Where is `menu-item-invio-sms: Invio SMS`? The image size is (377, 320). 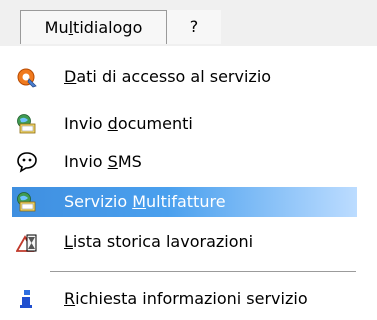
menu-item-invio-sms: Invio SMS is located at coordinates (184, 162).